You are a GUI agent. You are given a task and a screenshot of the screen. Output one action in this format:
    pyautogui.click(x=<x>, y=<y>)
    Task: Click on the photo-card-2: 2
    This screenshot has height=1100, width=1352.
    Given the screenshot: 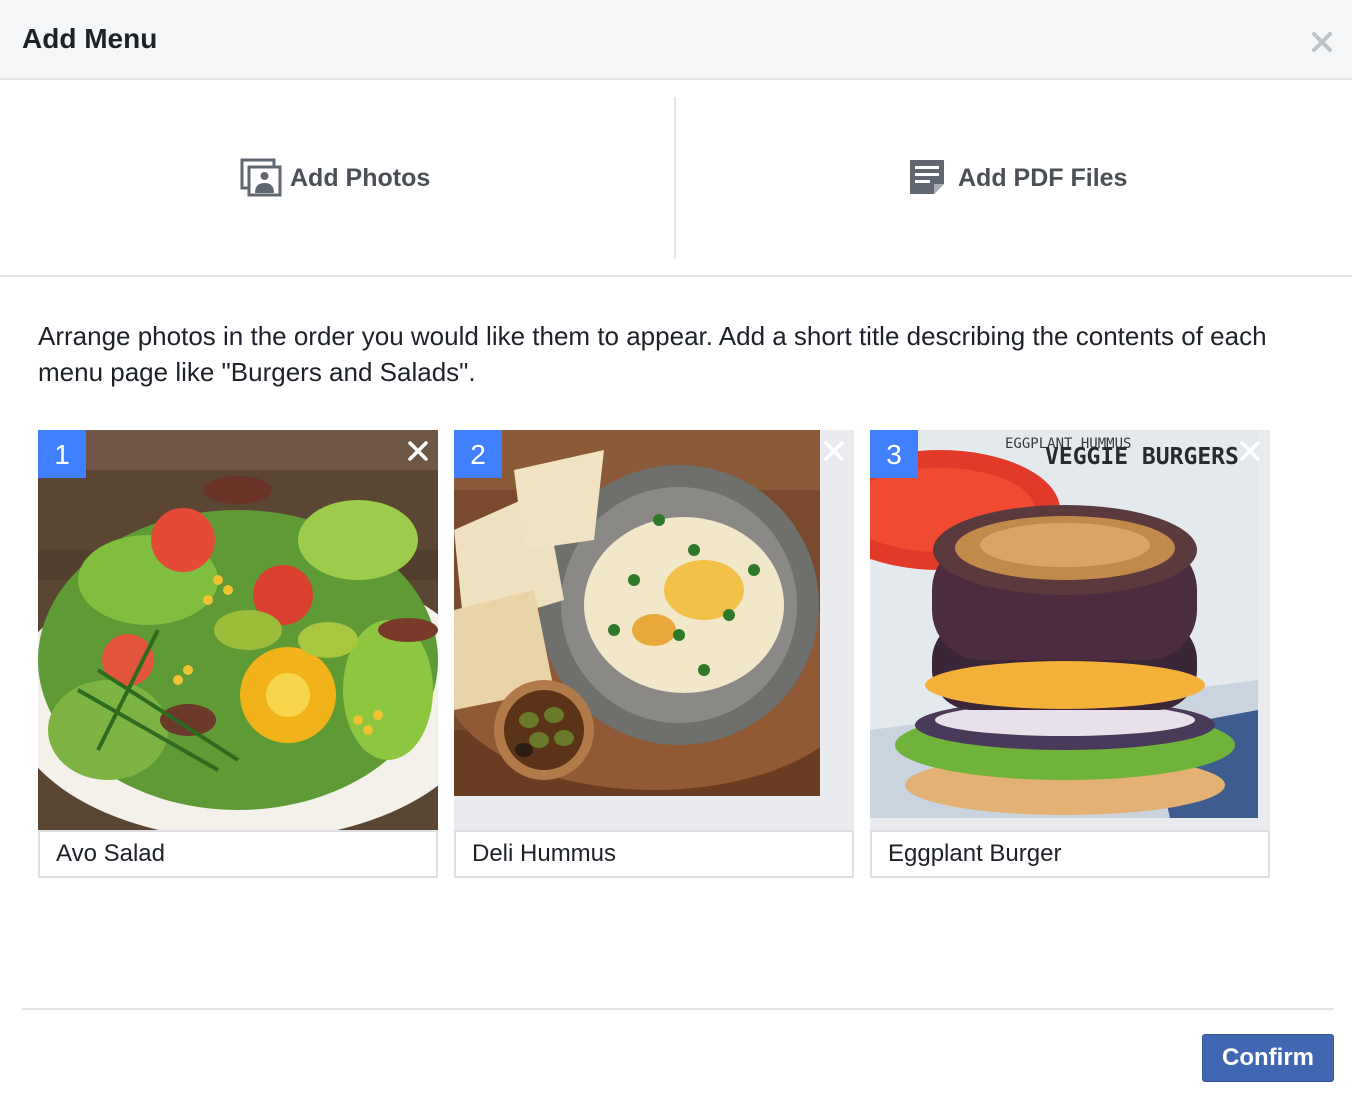 What is the action you would take?
    pyautogui.click(x=654, y=654)
    